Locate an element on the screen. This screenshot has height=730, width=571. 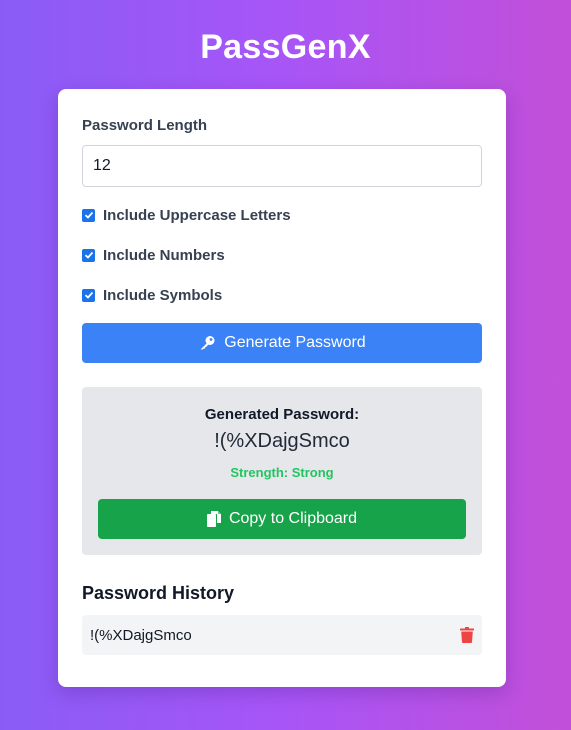
length-label: Password Length is located at coordinates (145, 125).